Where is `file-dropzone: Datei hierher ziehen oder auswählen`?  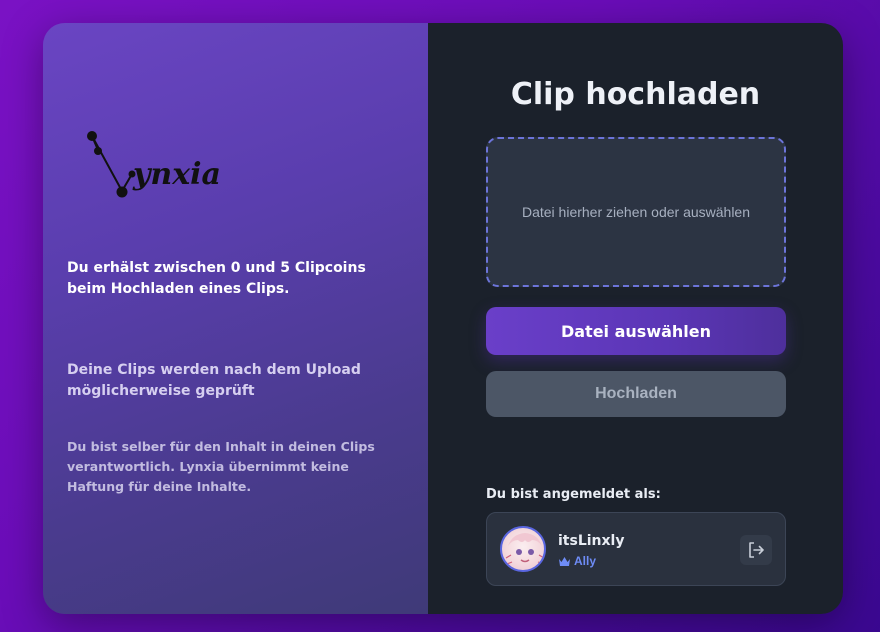 file-dropzone: Datei hierher ziehen oder auswählen is located at coordinates (636, 212).